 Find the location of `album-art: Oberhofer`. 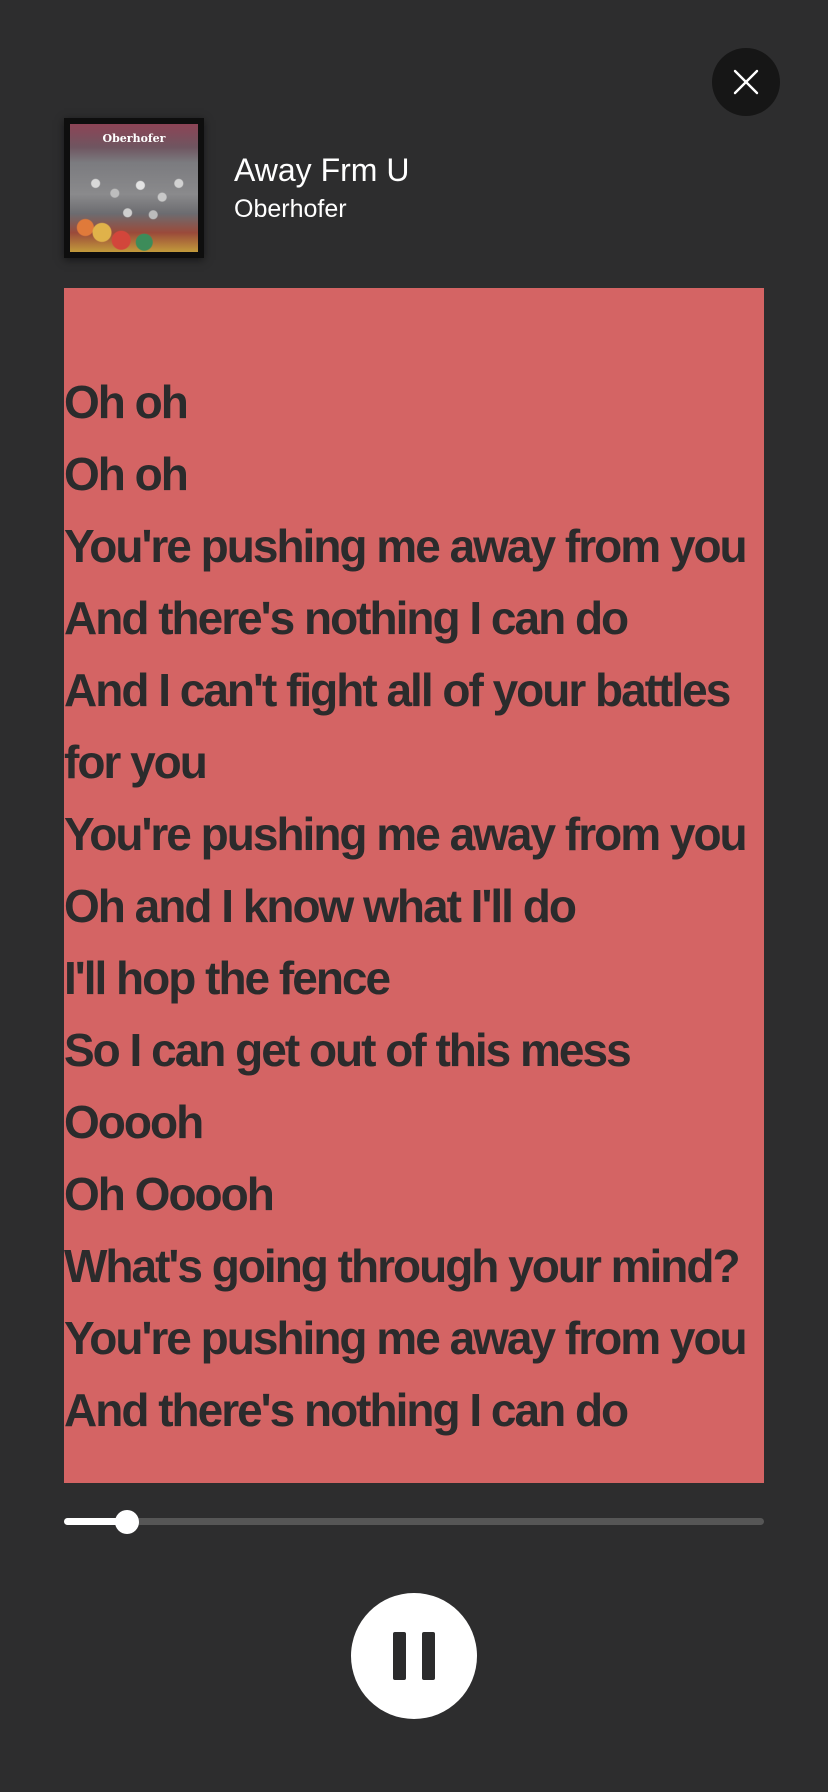

album-art: Oberhofer is located at coordinates (134, 188).